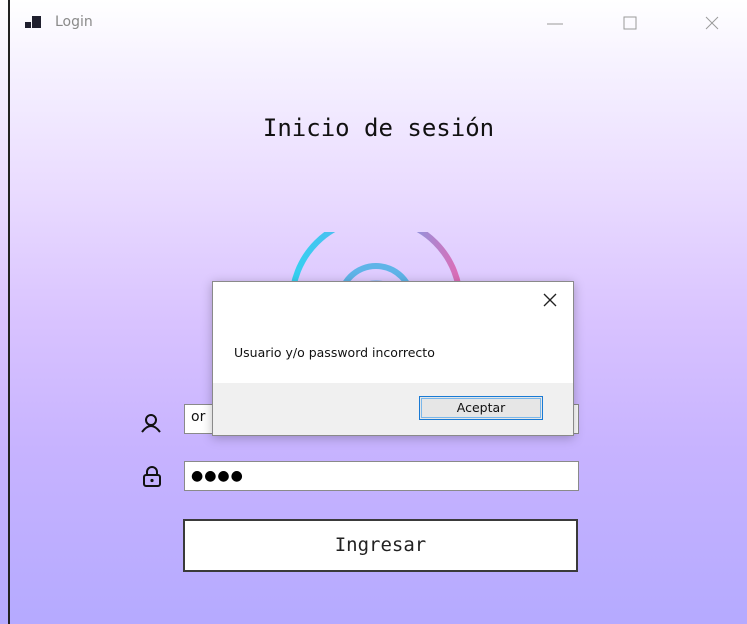  Describe the element at coordinates (334, 352) in the screenshot. I see `dialog-message: Usuario y/o password incorrecto` at that location.